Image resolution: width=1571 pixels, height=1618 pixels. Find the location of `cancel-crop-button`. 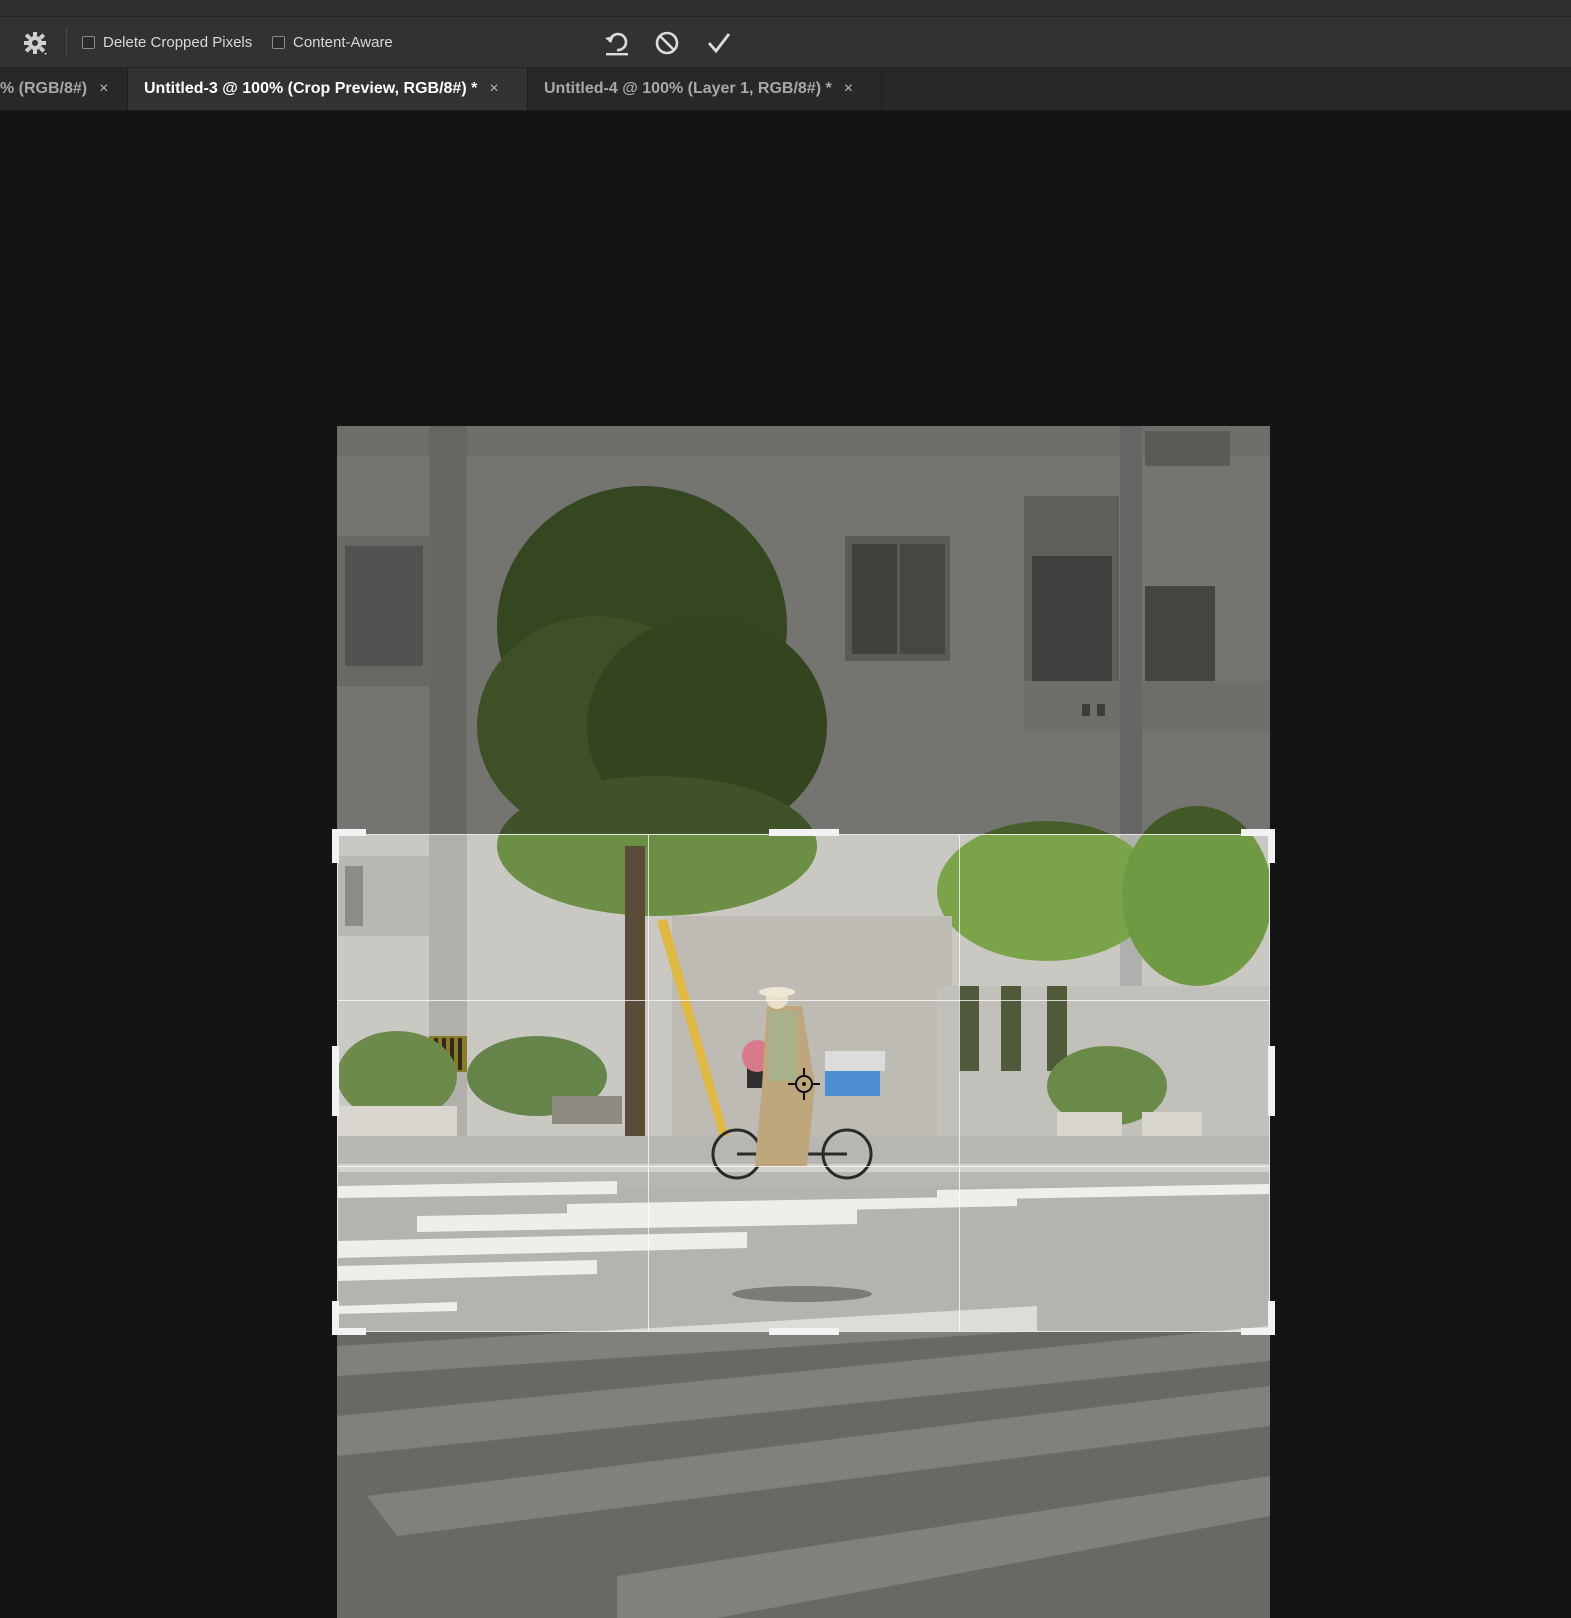

cancel-crop-button is located at coordinates (667, 43).